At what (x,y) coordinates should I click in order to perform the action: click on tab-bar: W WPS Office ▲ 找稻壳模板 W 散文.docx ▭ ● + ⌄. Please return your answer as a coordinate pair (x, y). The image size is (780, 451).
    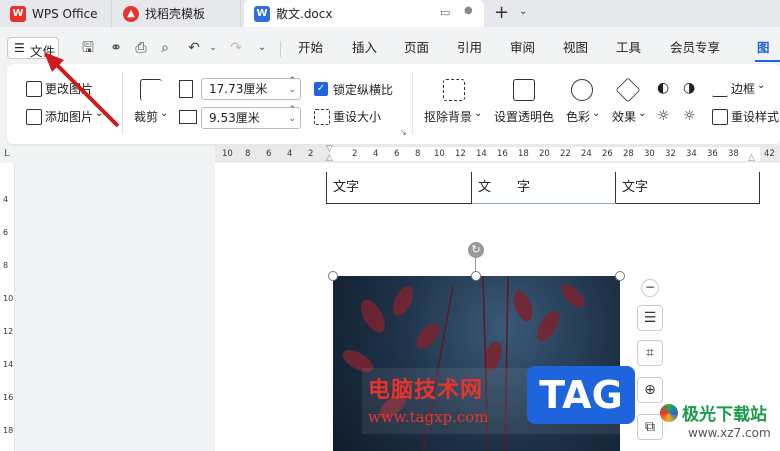
    Looking at the image, I should click on (390, 13).